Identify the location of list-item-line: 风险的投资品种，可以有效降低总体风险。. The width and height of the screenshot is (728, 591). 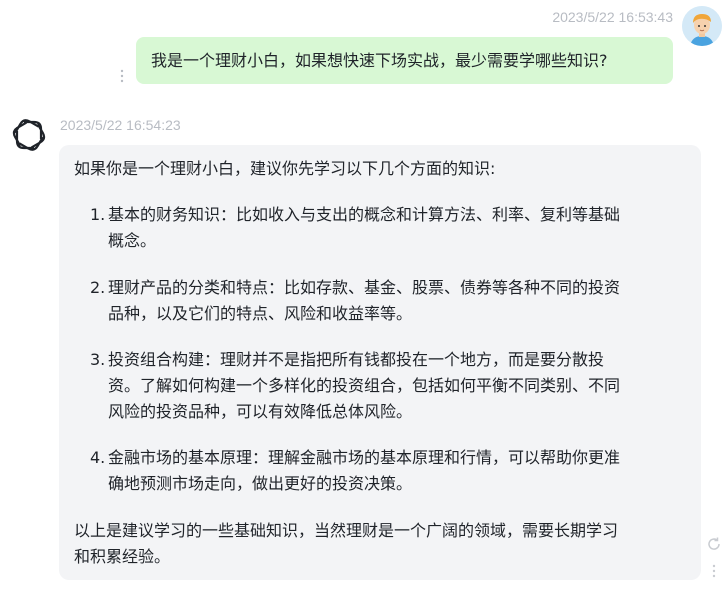
(260, 411).